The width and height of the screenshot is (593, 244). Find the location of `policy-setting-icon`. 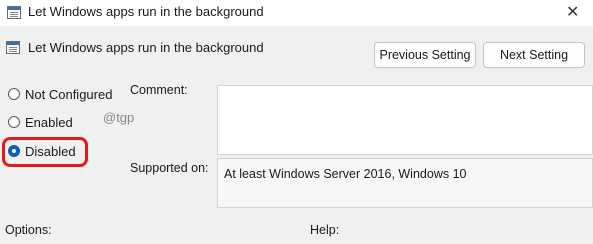

policy-setting-icon is located at coordinates (13, 47).